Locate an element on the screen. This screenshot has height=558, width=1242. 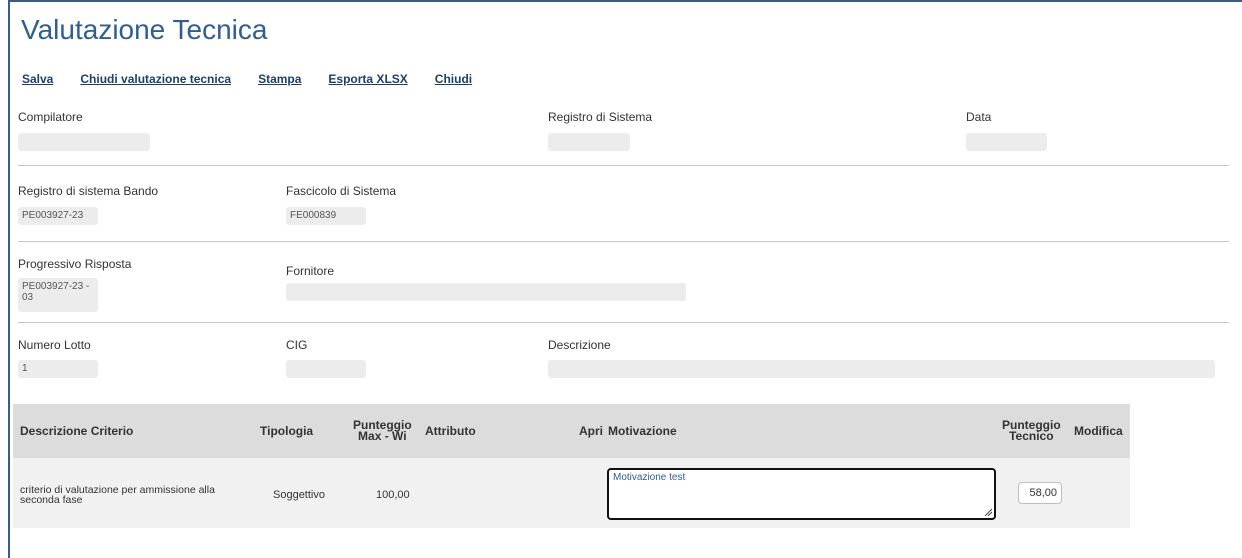
header-max-score: Punteggio Max - Wi is located at coordinates (382, 431).